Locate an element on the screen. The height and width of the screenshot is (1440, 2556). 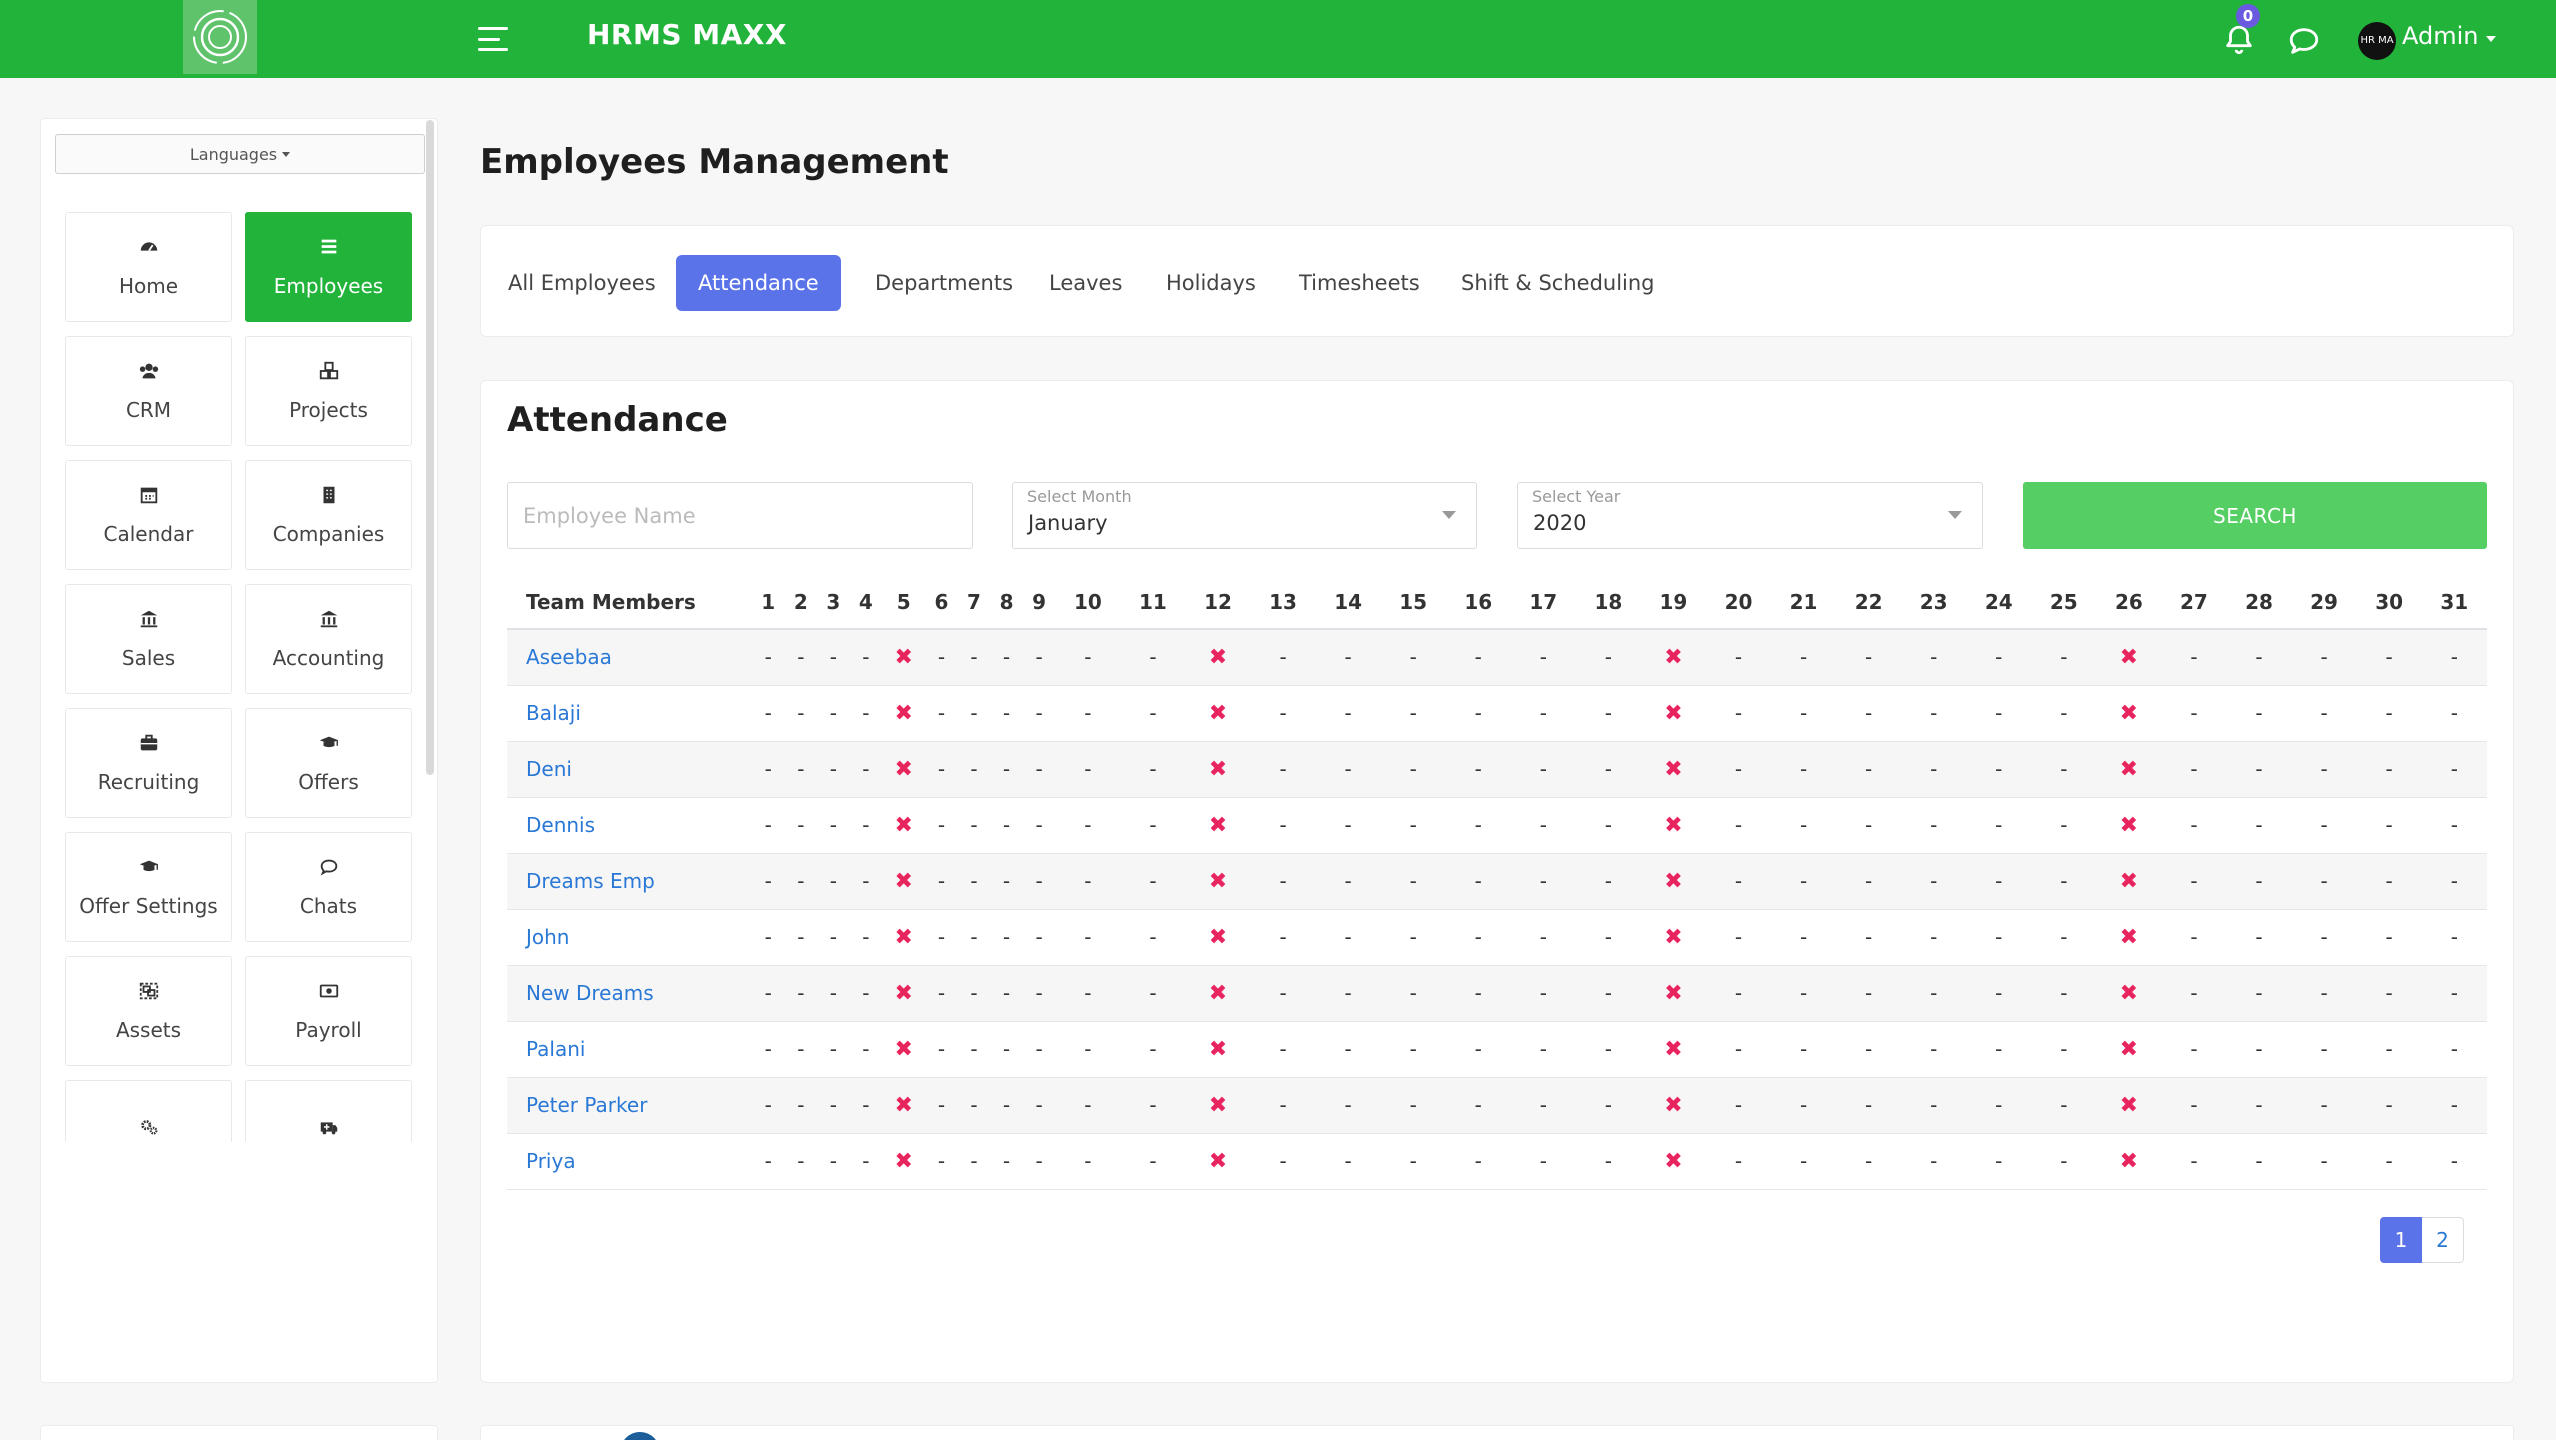
cubes-icon is located at coordinates (329, 371).